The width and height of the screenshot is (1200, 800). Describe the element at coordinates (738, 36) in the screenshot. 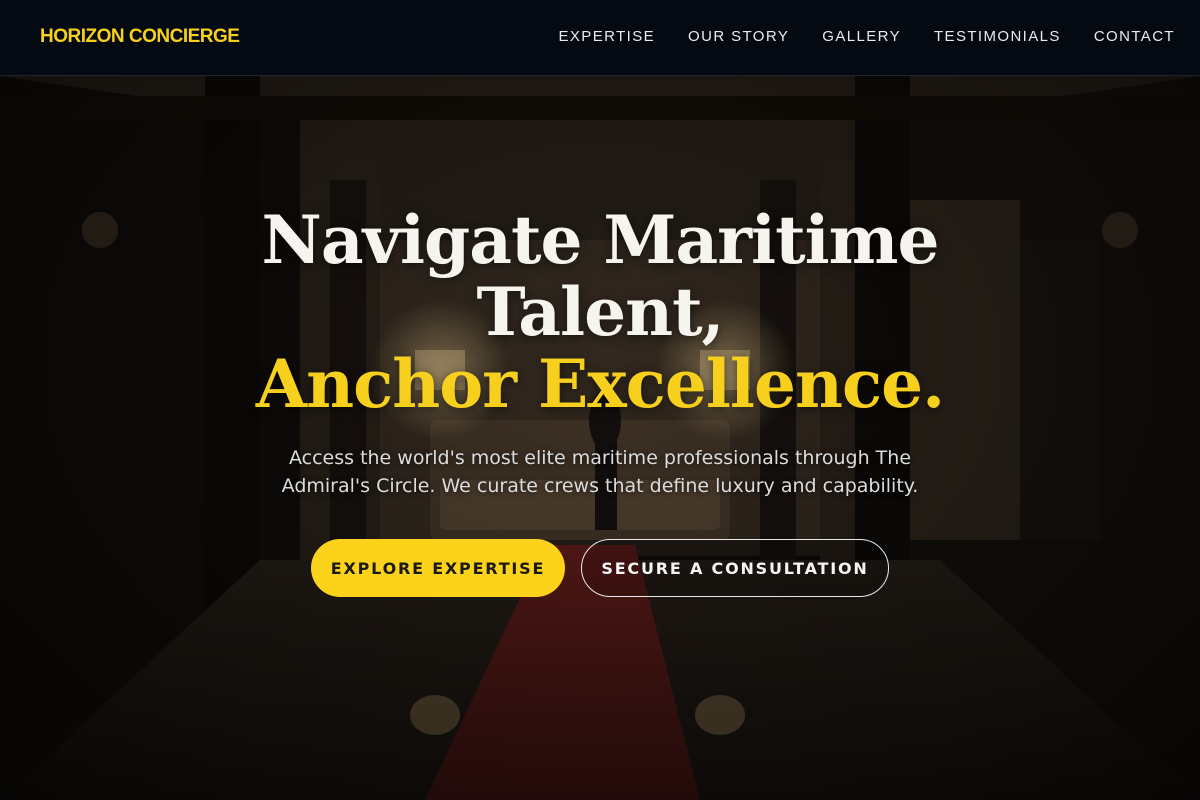

I see `nav-link-our-story: OUR STORY` at that location.